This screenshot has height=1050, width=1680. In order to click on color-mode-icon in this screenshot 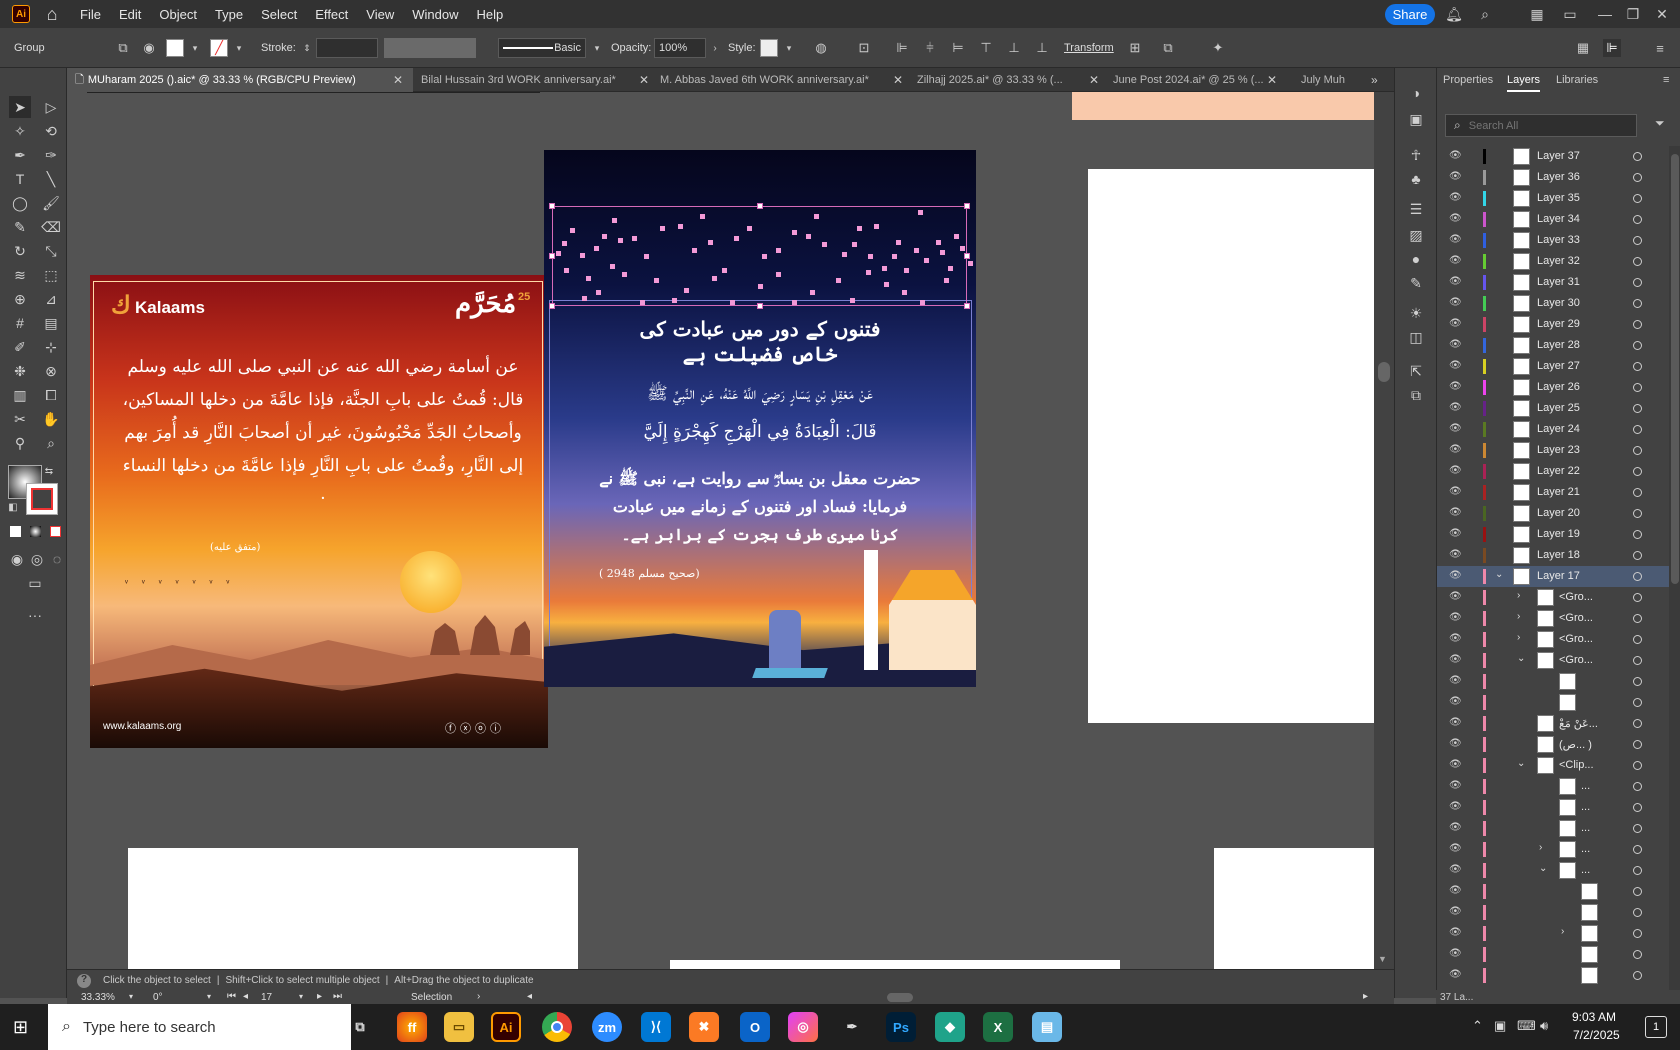, I will do `click(15, 531)`.